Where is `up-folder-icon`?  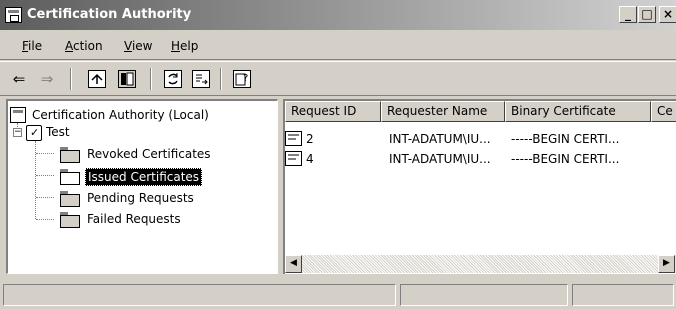 up-folder-icon is located at coordinates (97, 79).